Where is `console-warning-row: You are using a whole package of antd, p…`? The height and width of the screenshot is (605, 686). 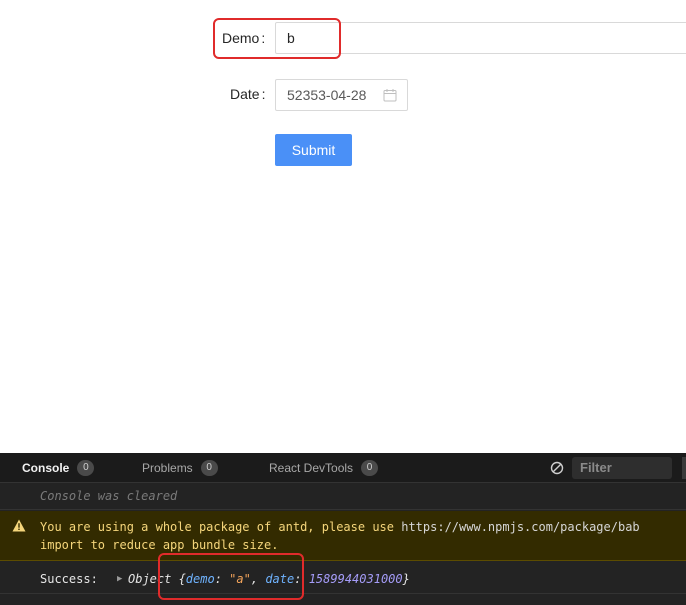
console-warning-row: You are using a whole package of antd, p… is located at coordinates (343, 536).